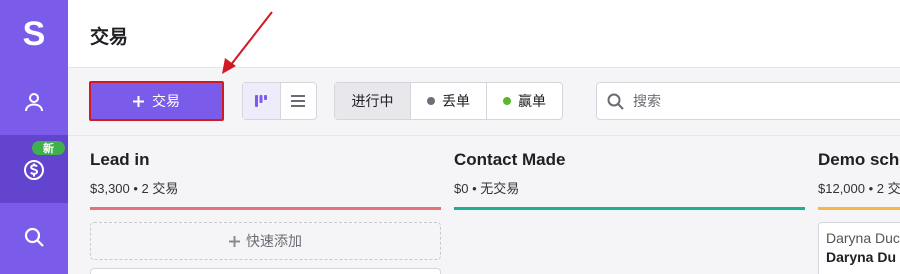 This screenshot has width=900, height=274. I want to click on filter-lost-label: 丢单, so click(456, 101).